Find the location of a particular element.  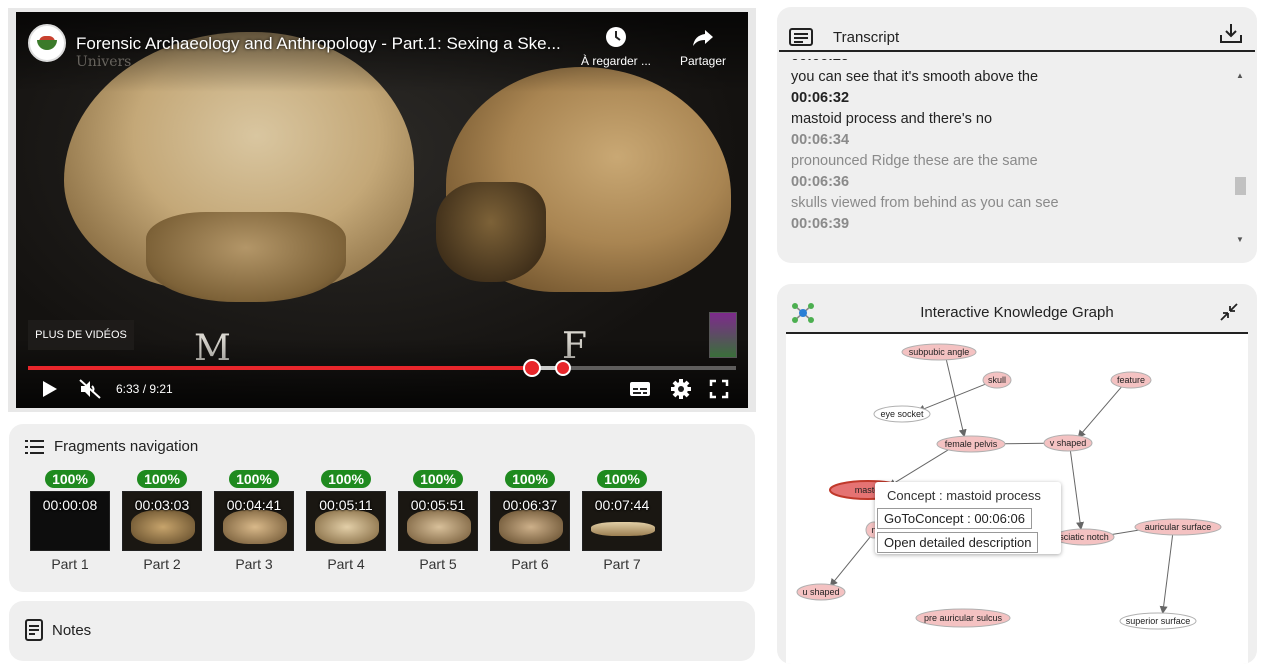

transcript-timestamp: 00:06:36 is located at coordinates (1006, 182).